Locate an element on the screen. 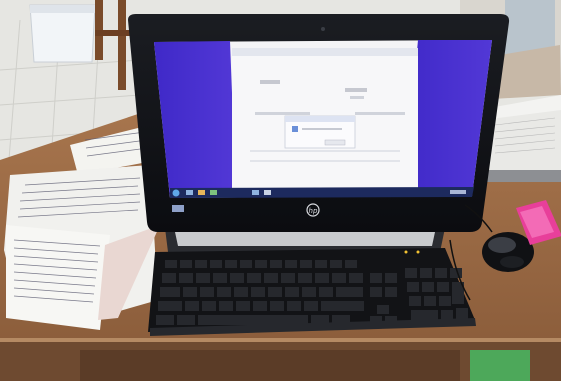 This screenshot has width=561, height=381. dialog-box is located at coordinates (320, 132).